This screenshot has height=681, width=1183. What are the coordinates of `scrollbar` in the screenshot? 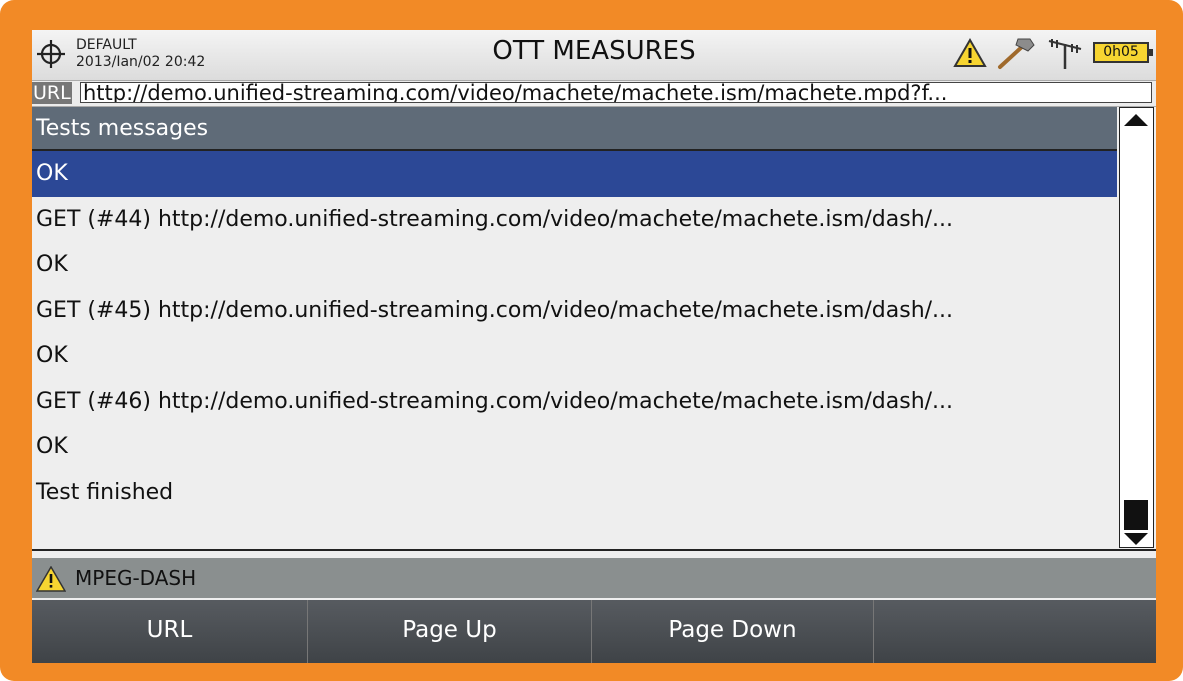 It's located at (1136, 327).